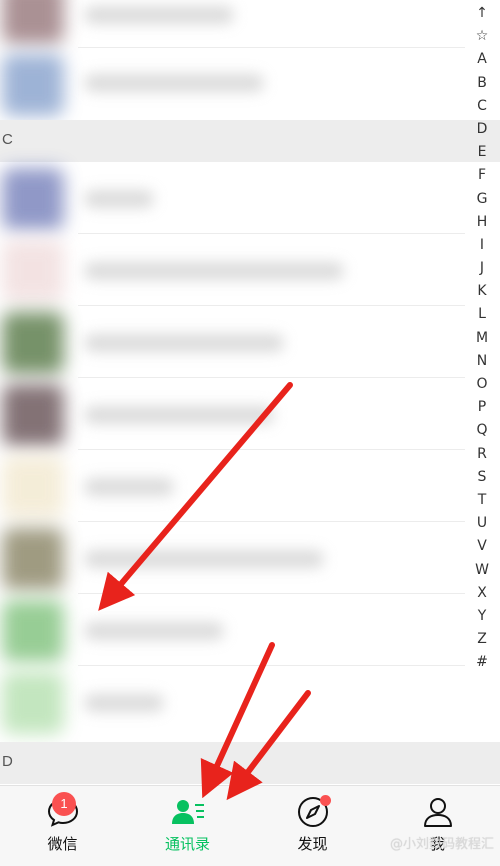 Image resolution: width=500 pixels, height=866 pixels. Describe the element at coordinates (250, 141) in the screenshot. I see `section-header-c: C` at that location.